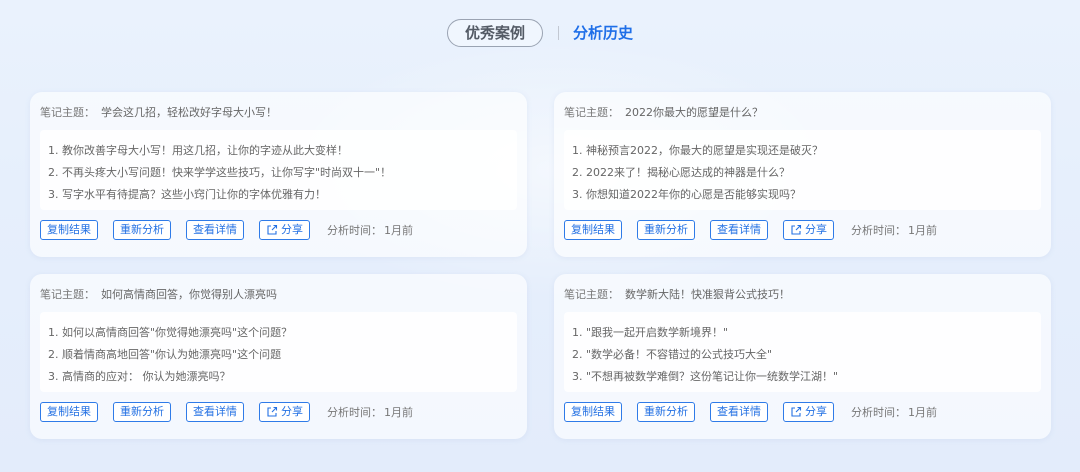 The width and height of the screenshot is (1080, 472). What do you see at coordinates (170, 332) in the screenshot?
I see `list-item: 1. 如何以高情商回答"你觉得她漂亮吗"这个问题？` at bounding box center [170, 332].